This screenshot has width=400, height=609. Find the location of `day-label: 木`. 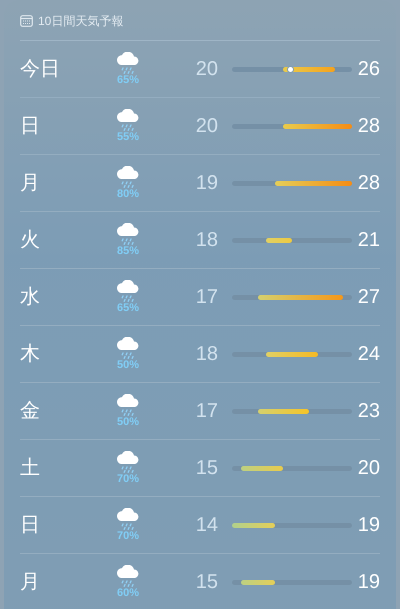

day-label: 木 is located at coordinates (30, 354).